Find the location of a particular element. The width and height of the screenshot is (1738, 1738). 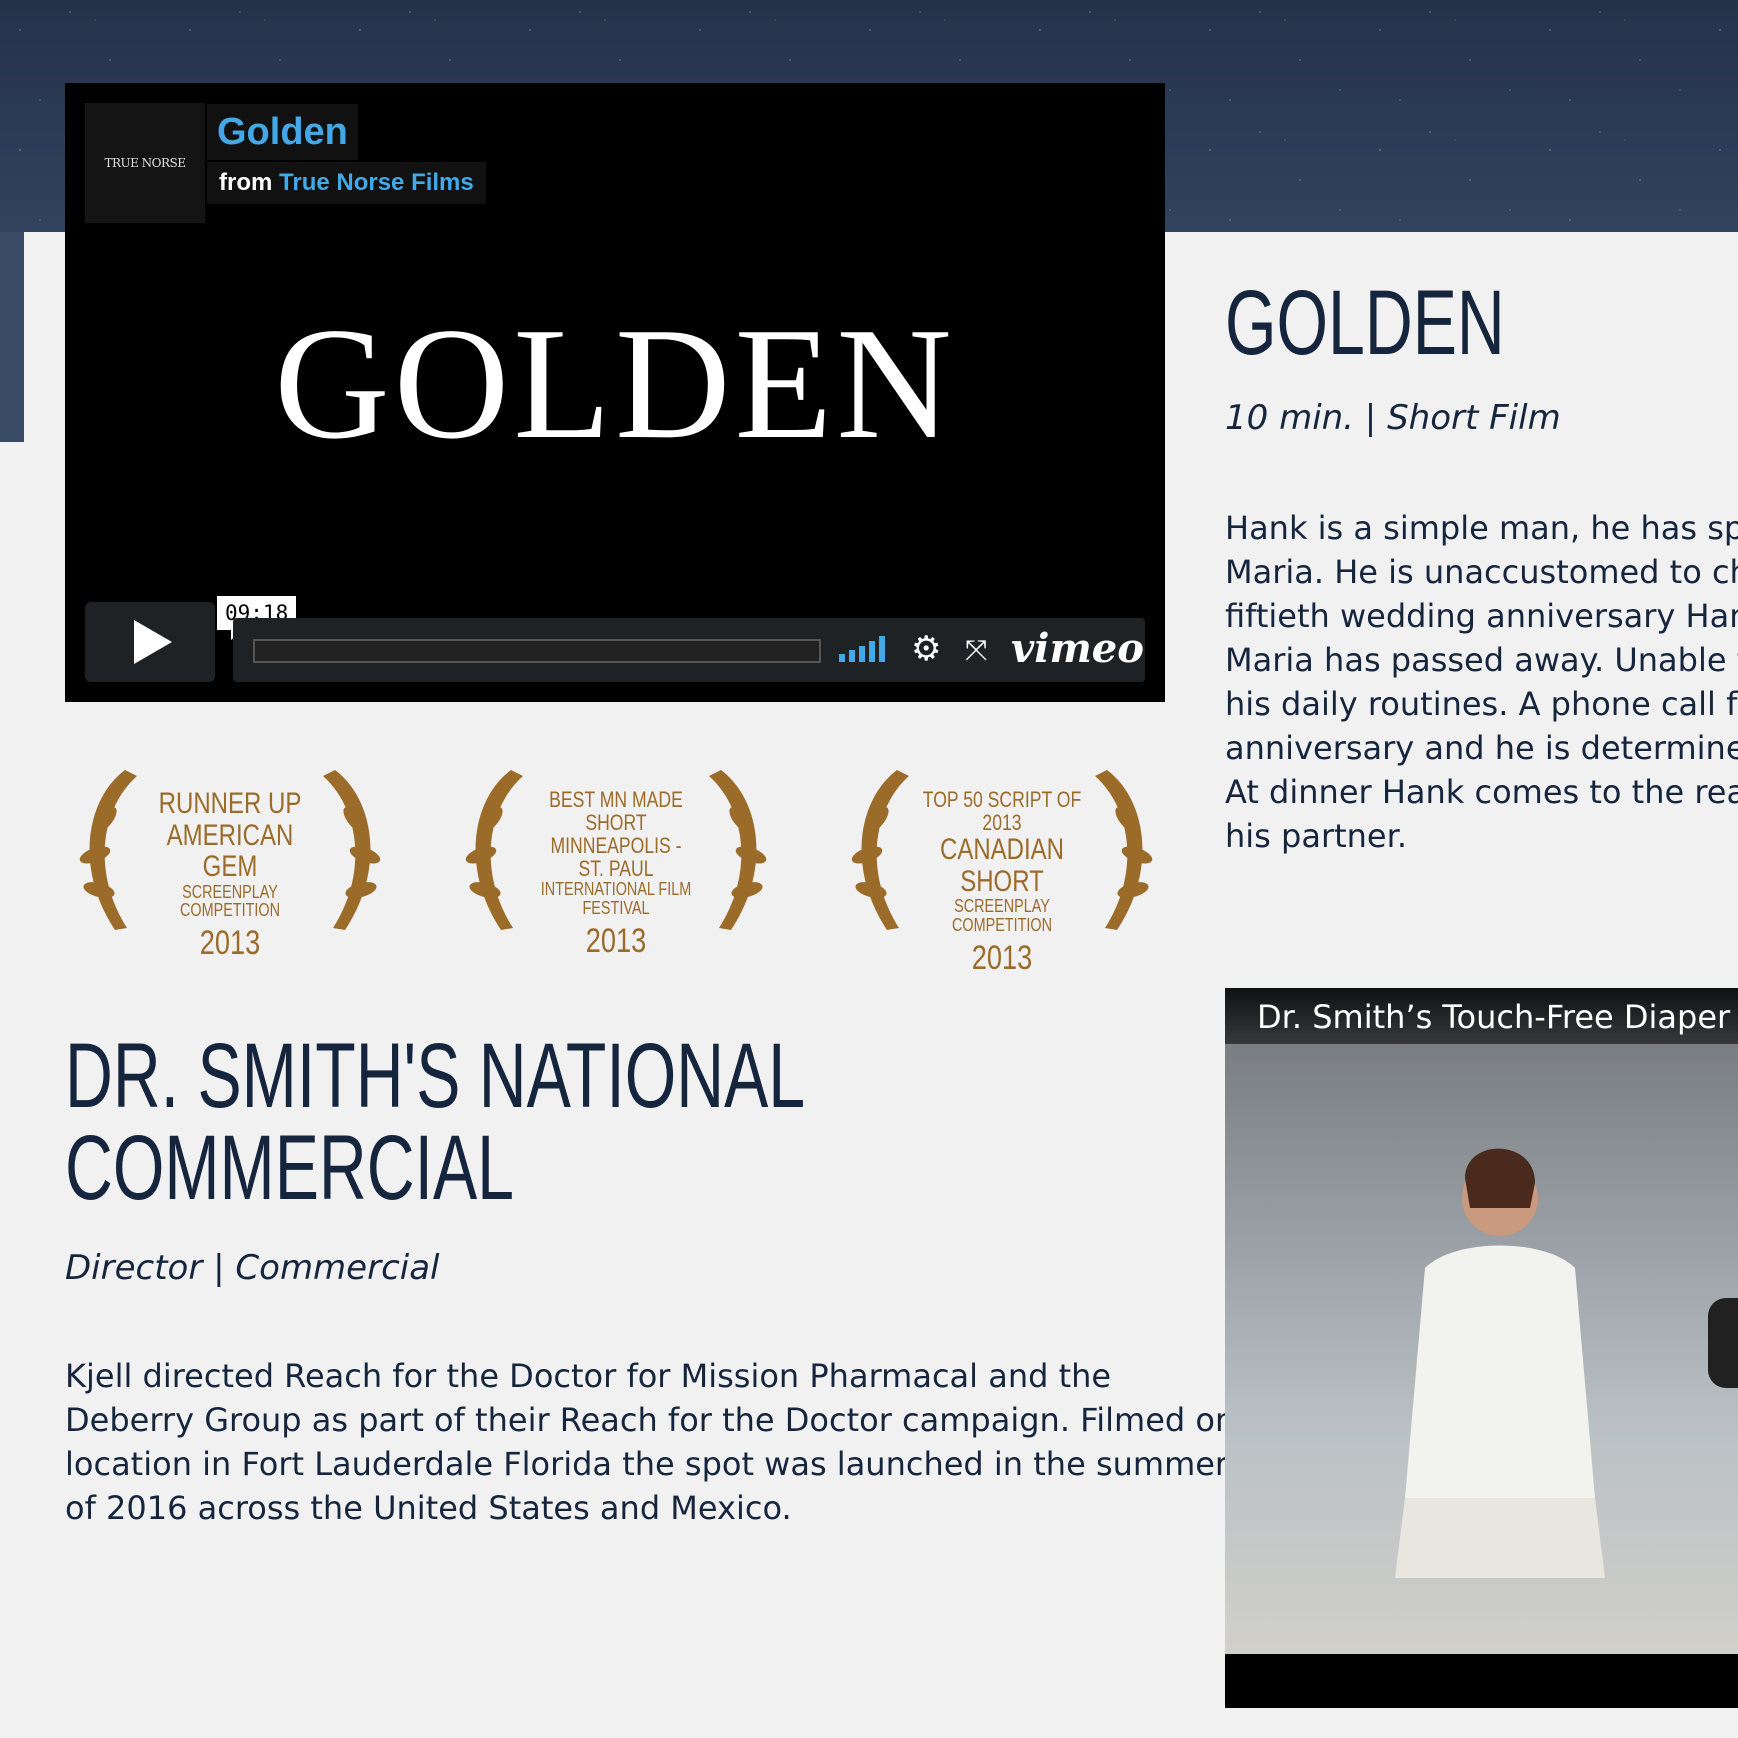

laurel-line2: MINNEAPOLIS - ST. PAUL is located at coordinates (616, 857).